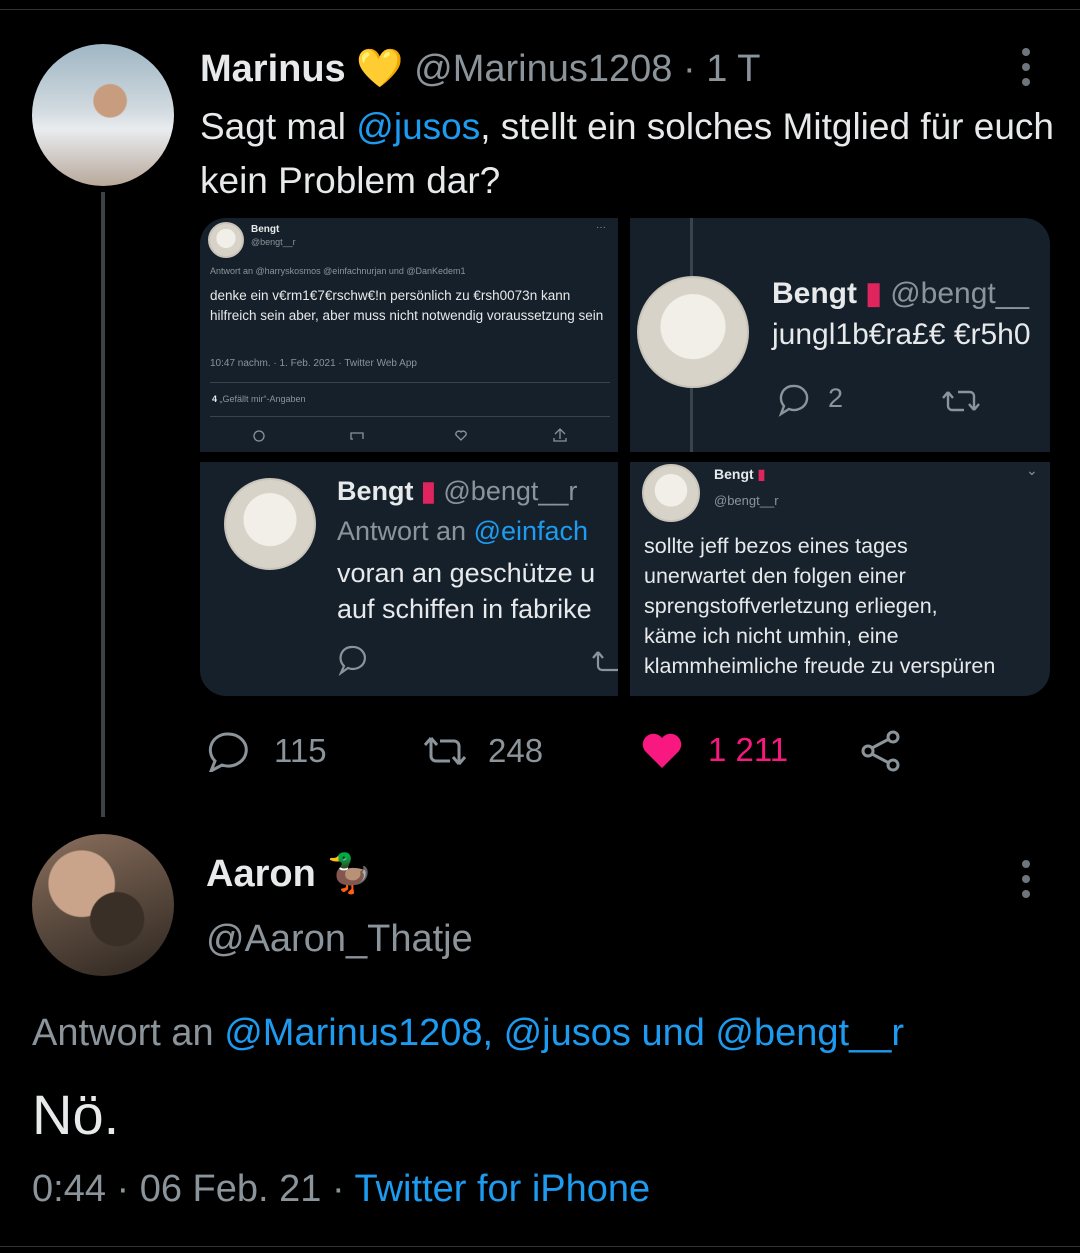  Describe the element at coordinates (961, 401) in the screenshot. I see `img2-retweet-icon` at that location.